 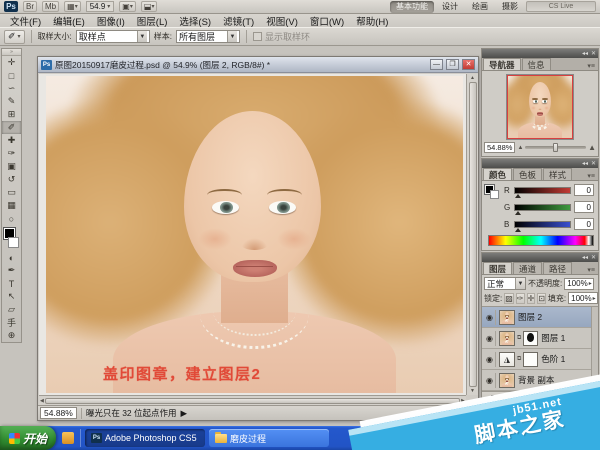 What do you see at coordinates (30, 6) in the screenshot?
I see `bridge-launcher-icon: Br` at bounding box center [30, 6].